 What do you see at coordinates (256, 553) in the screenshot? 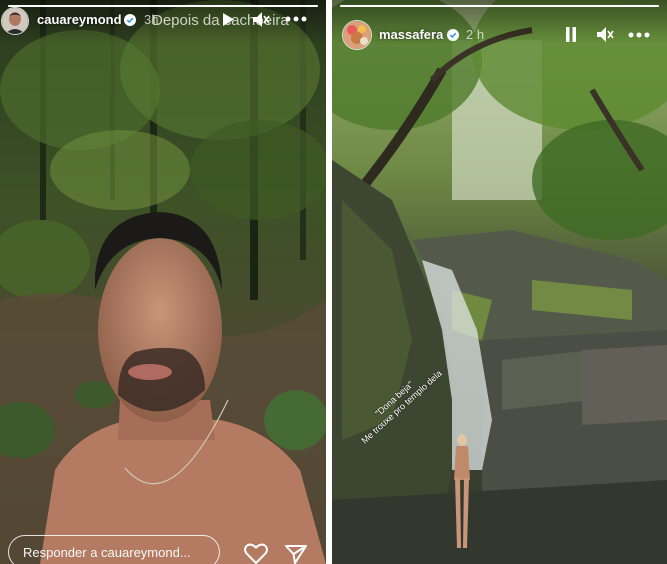
I see `heart-icon` at bounding box center [256, 553].